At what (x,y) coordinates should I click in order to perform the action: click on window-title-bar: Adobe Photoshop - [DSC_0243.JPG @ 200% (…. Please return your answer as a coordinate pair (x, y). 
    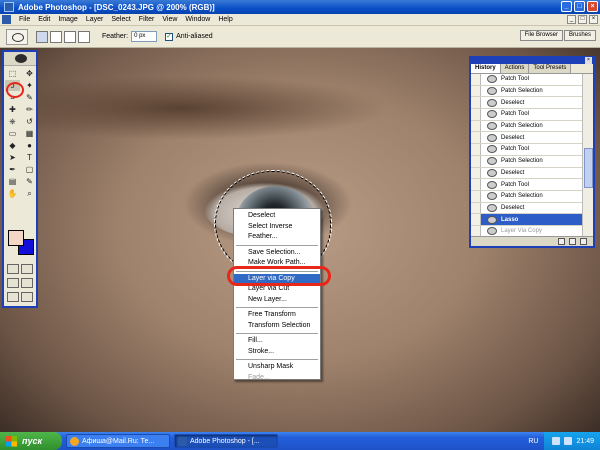
    Looking at the image, I should click on (300, 7).